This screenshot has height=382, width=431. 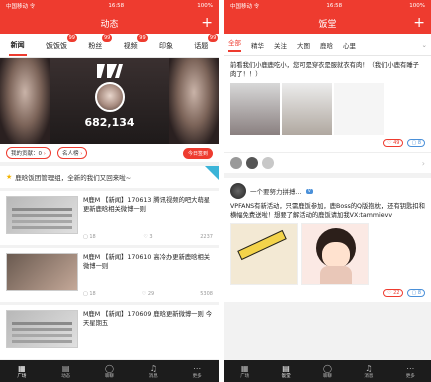 I want to click on page-title: 饭堂, so click(x=327, y=24).